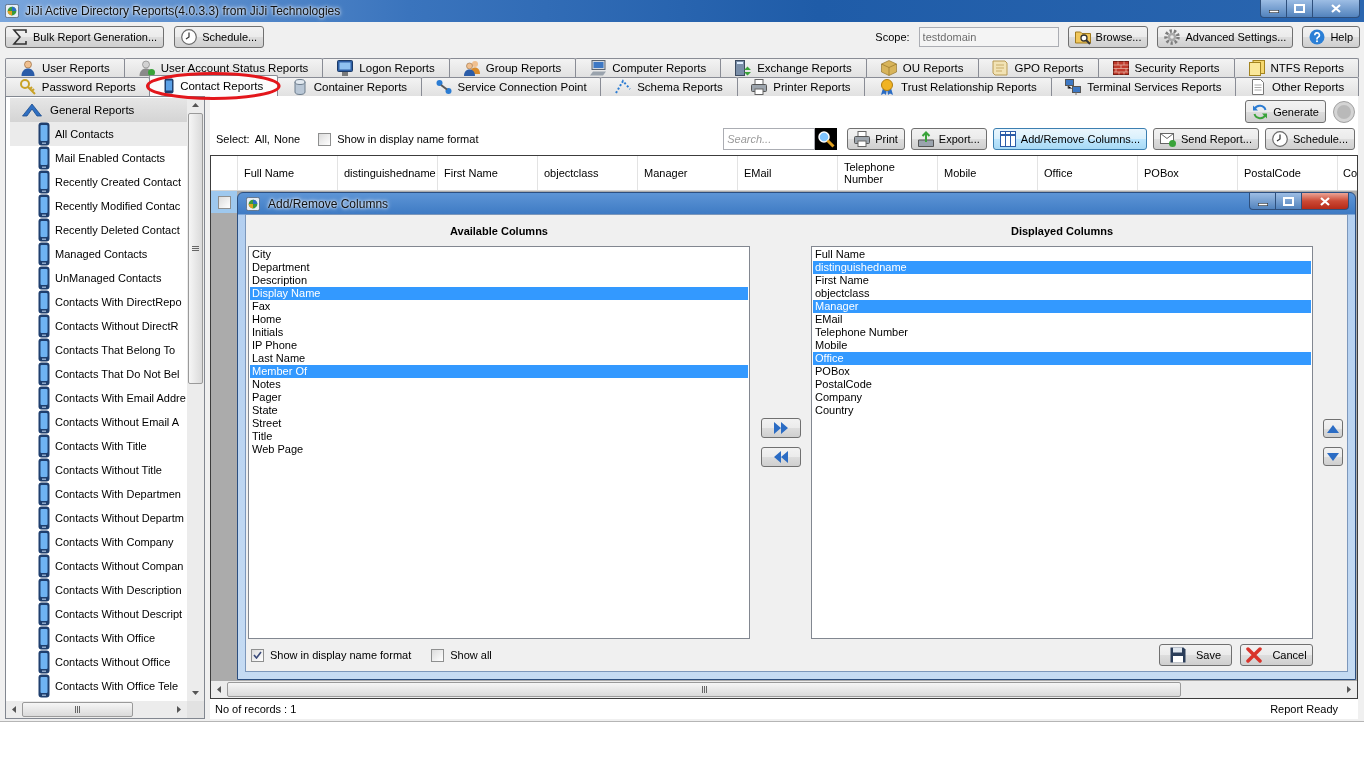 The width and height of the screenshot is (1364, 768). I want to click on list-item: Last Name, so click(499, 358).